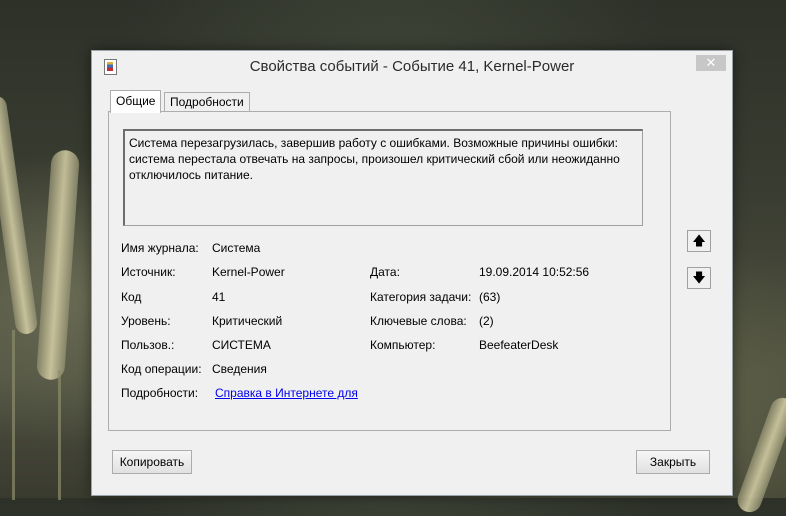 The height and width of the screenshot is (516, 786). I want to click on date-label: Дата:, so click(385, 272).